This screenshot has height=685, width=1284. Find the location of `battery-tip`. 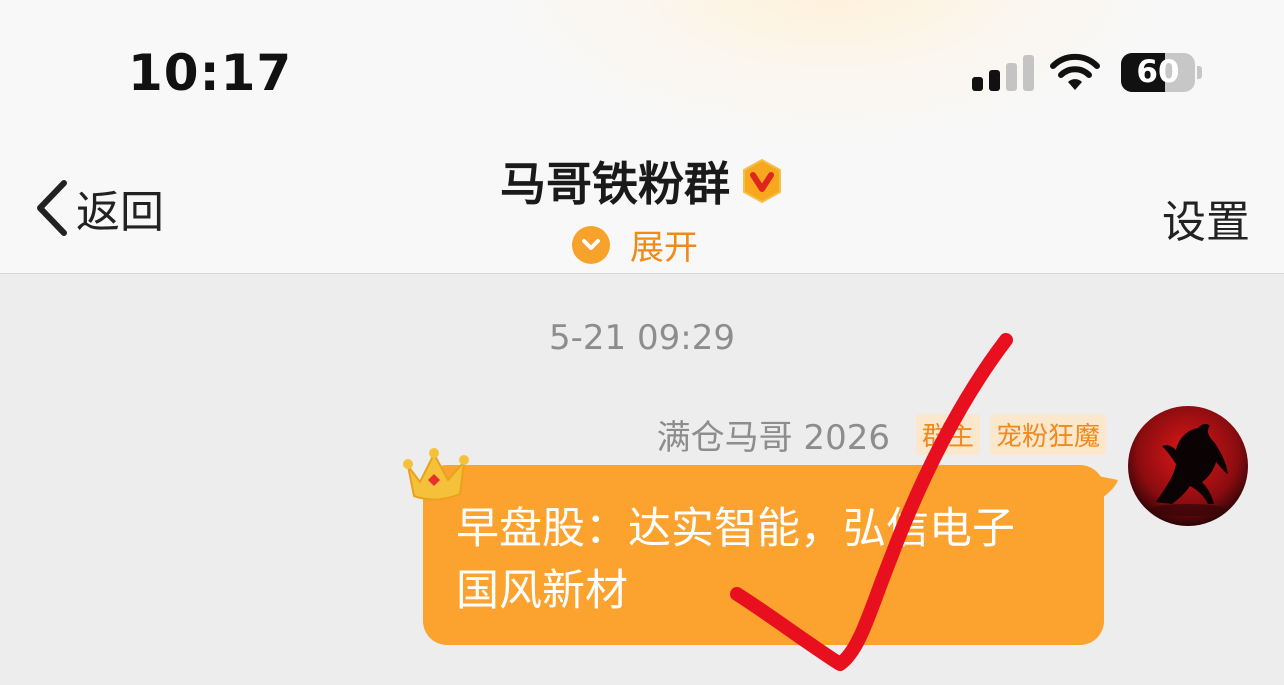

battery-tip is located at coordinates (1199, 72).